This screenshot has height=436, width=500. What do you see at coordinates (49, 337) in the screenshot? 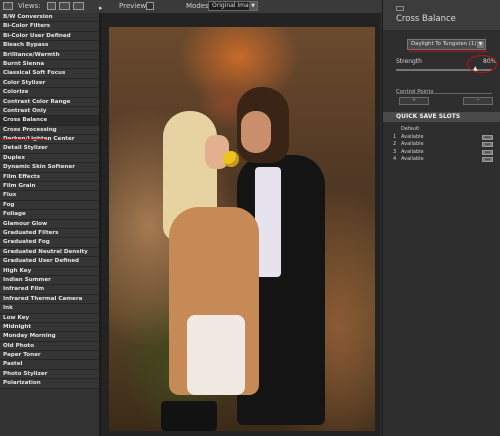
I see `filter-item: Monday Morning` at bounding box center [49, 337].